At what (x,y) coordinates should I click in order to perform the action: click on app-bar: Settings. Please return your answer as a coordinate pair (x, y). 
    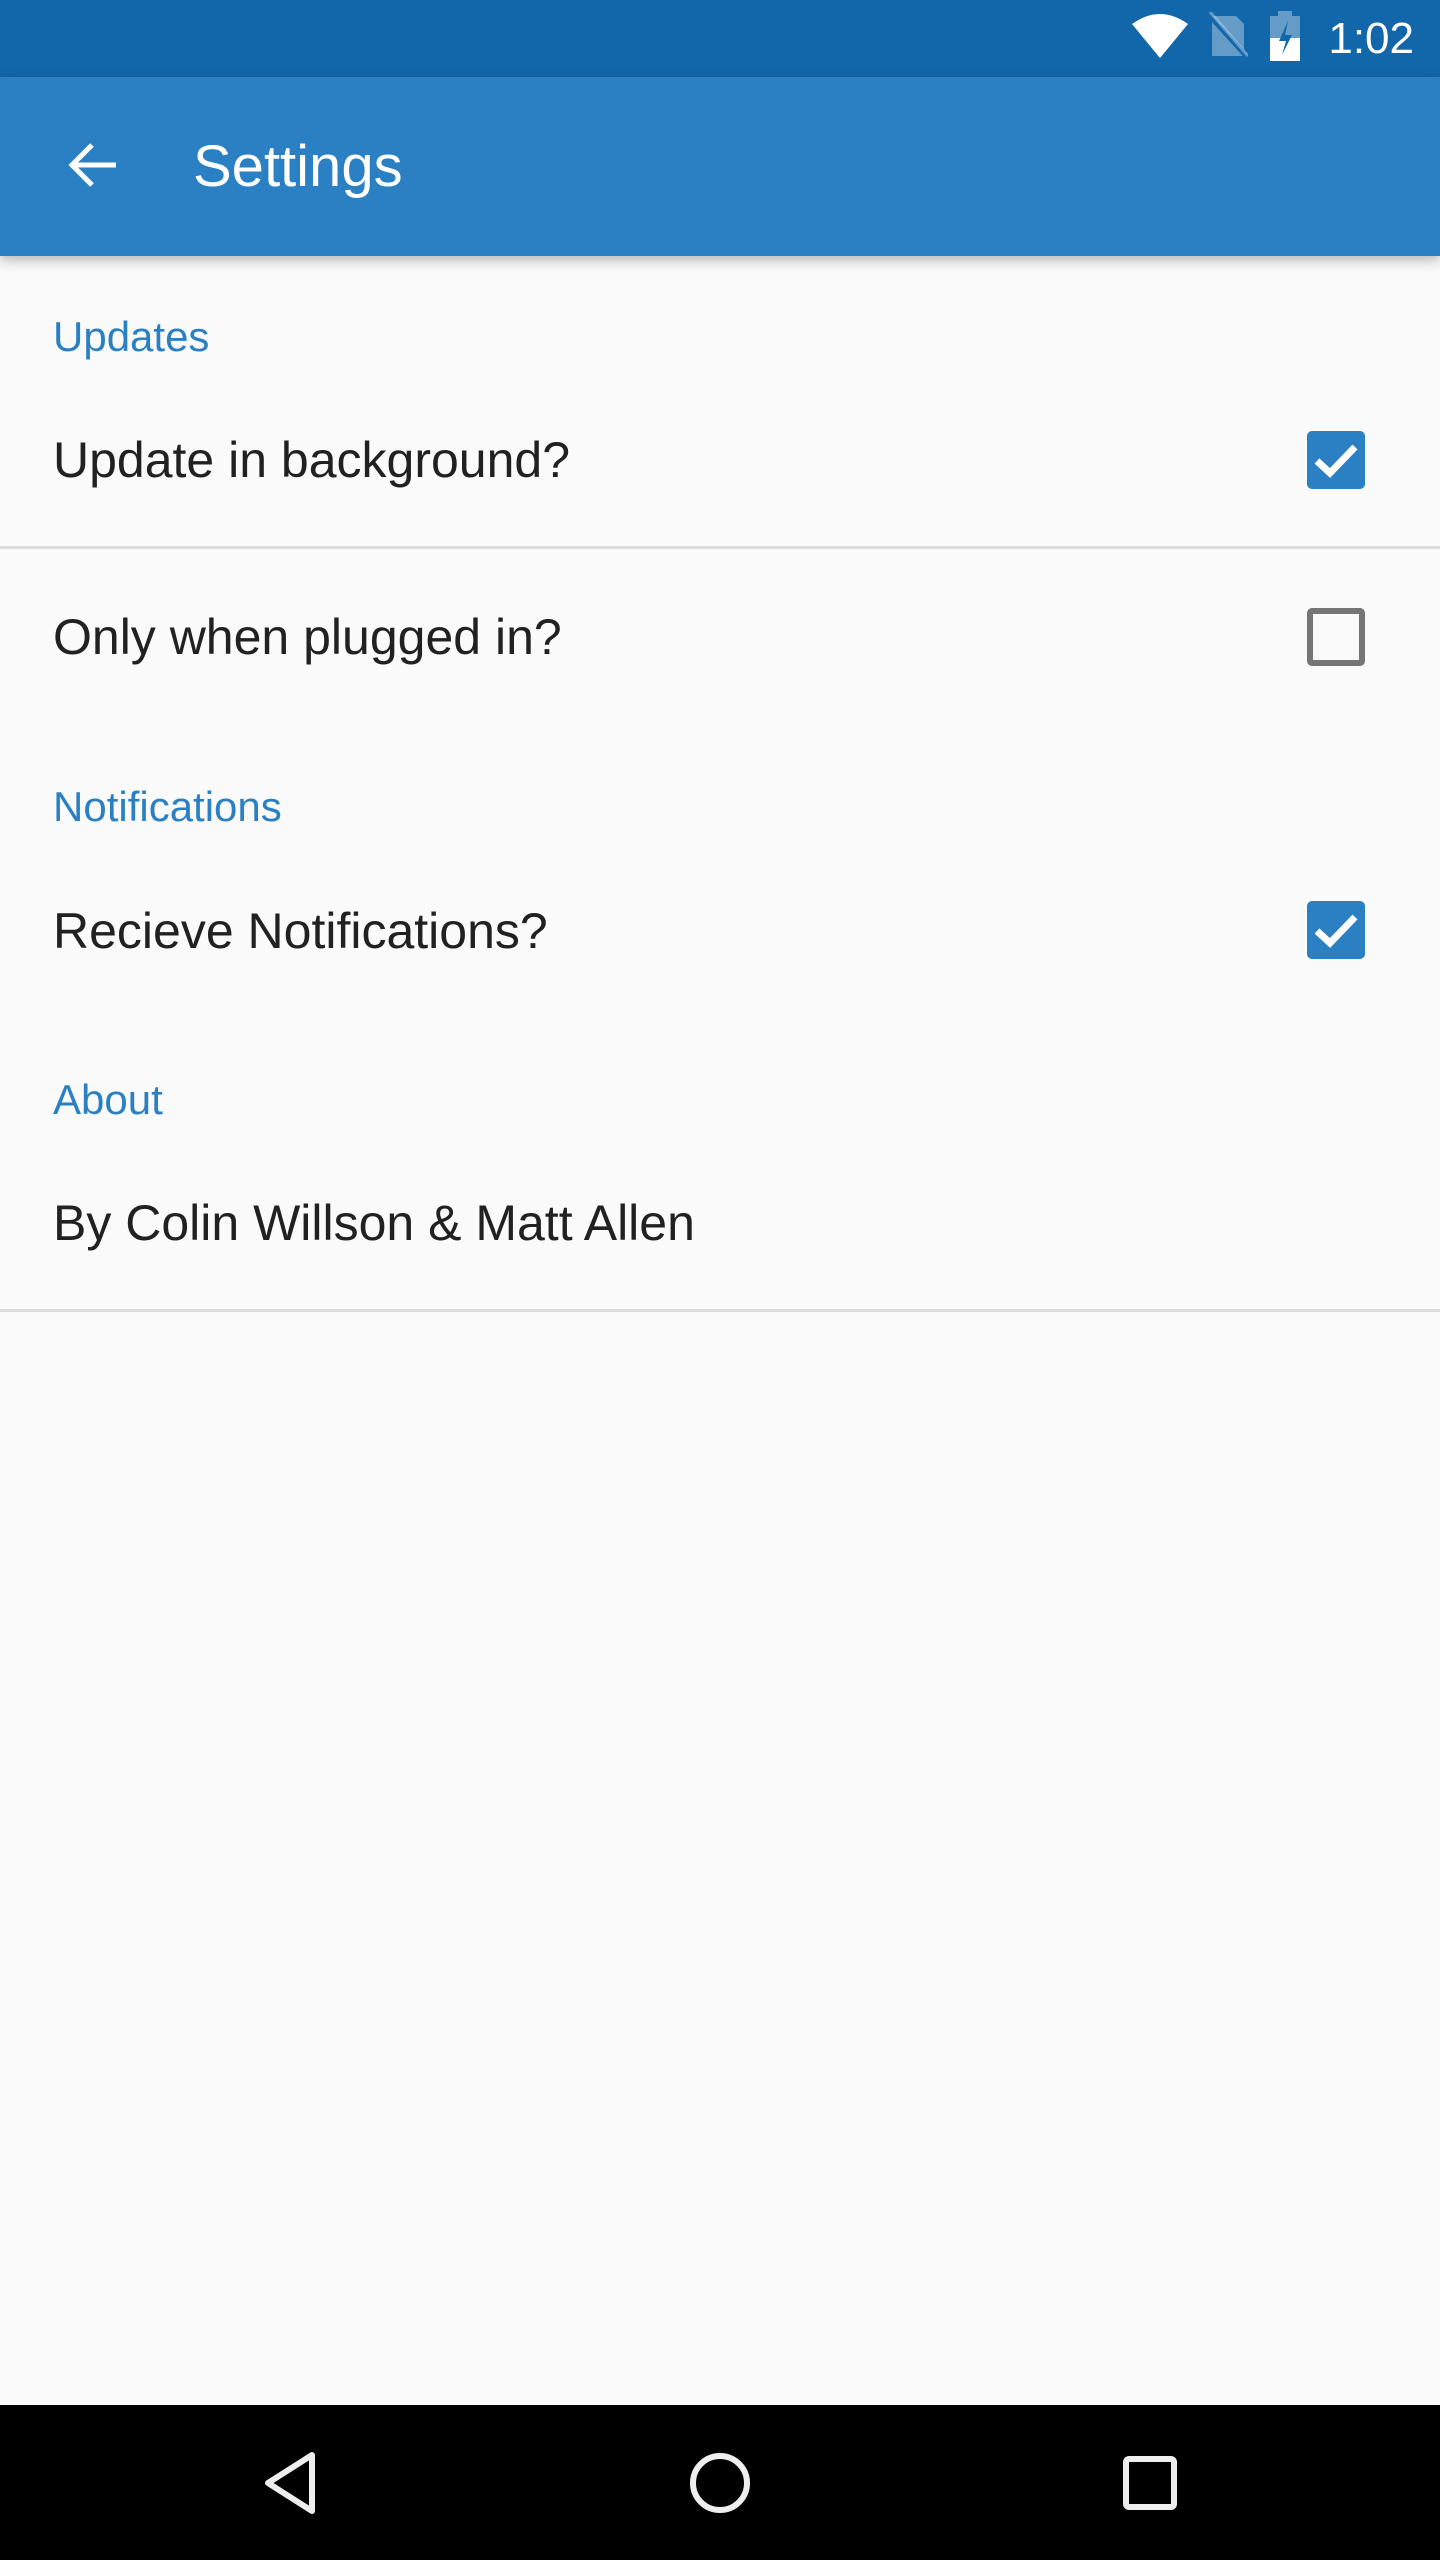
    Looking at the image, I should click on (720, 166).